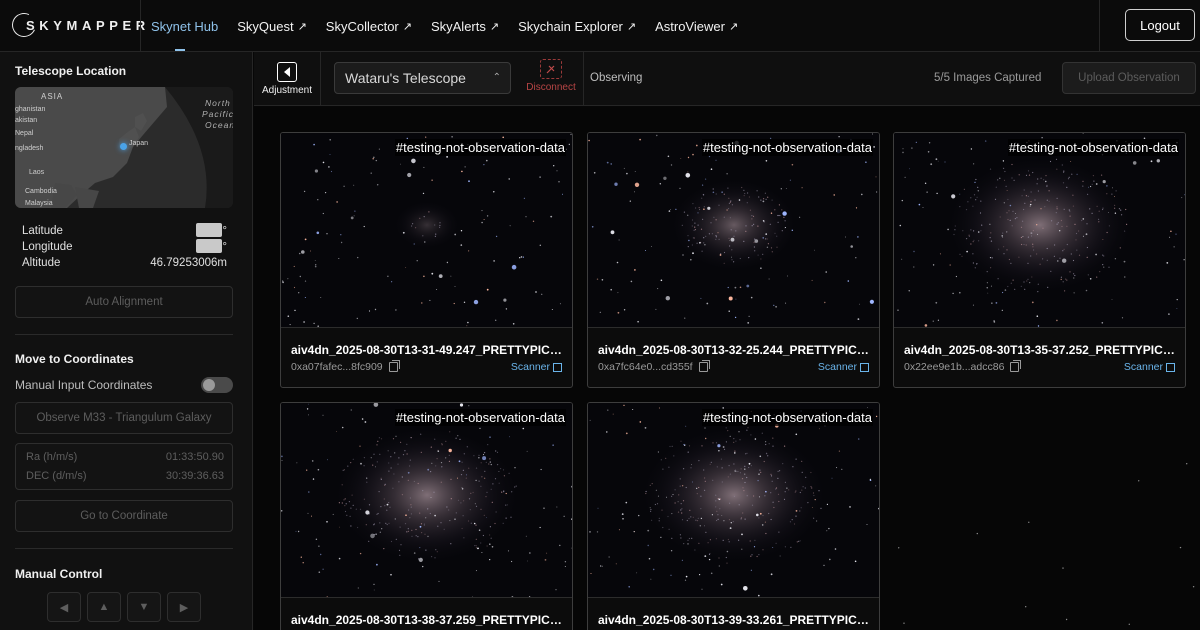 The height and width of the screenshot is (630, 1200). I want to click on skymapper-logo: SKYMAPPER, so click(76, 25).